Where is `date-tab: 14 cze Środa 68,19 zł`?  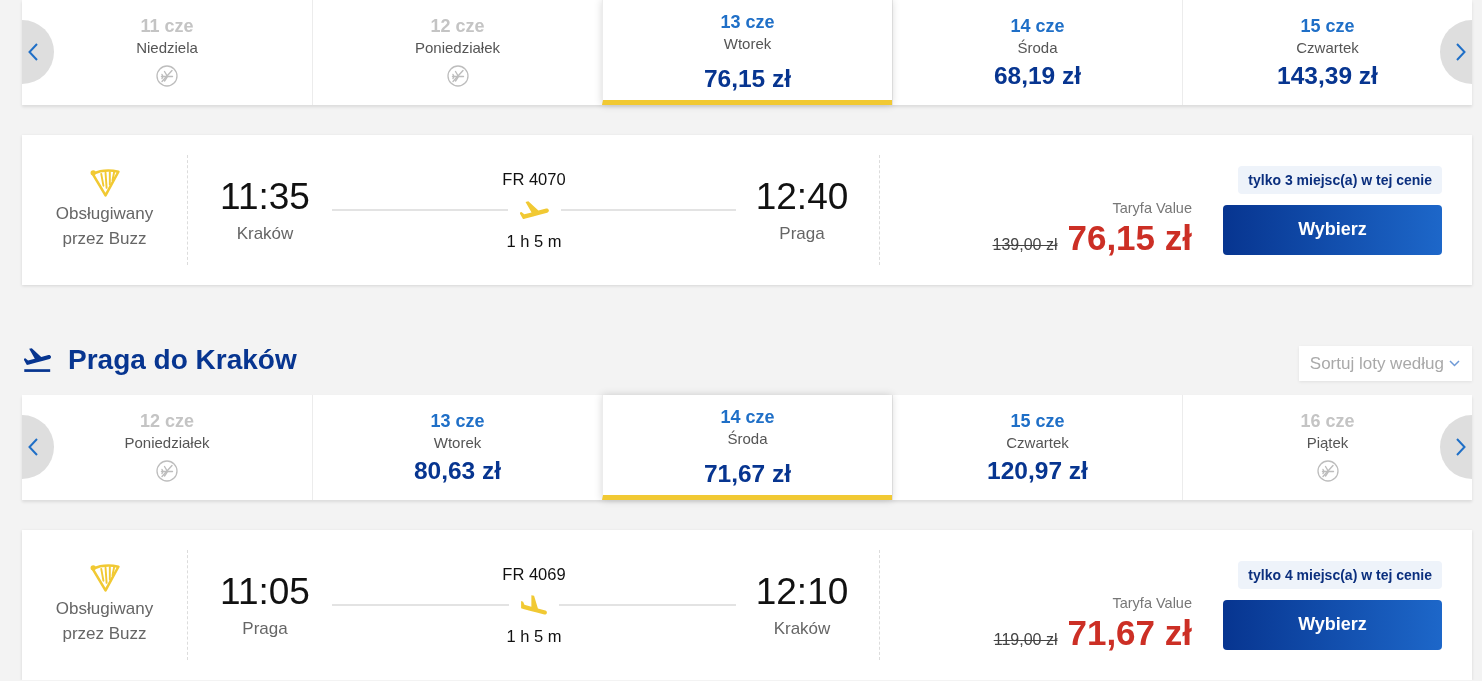
date-tab: 14 cze Środa 68,19 zł is located at coordinates (1037, 52).